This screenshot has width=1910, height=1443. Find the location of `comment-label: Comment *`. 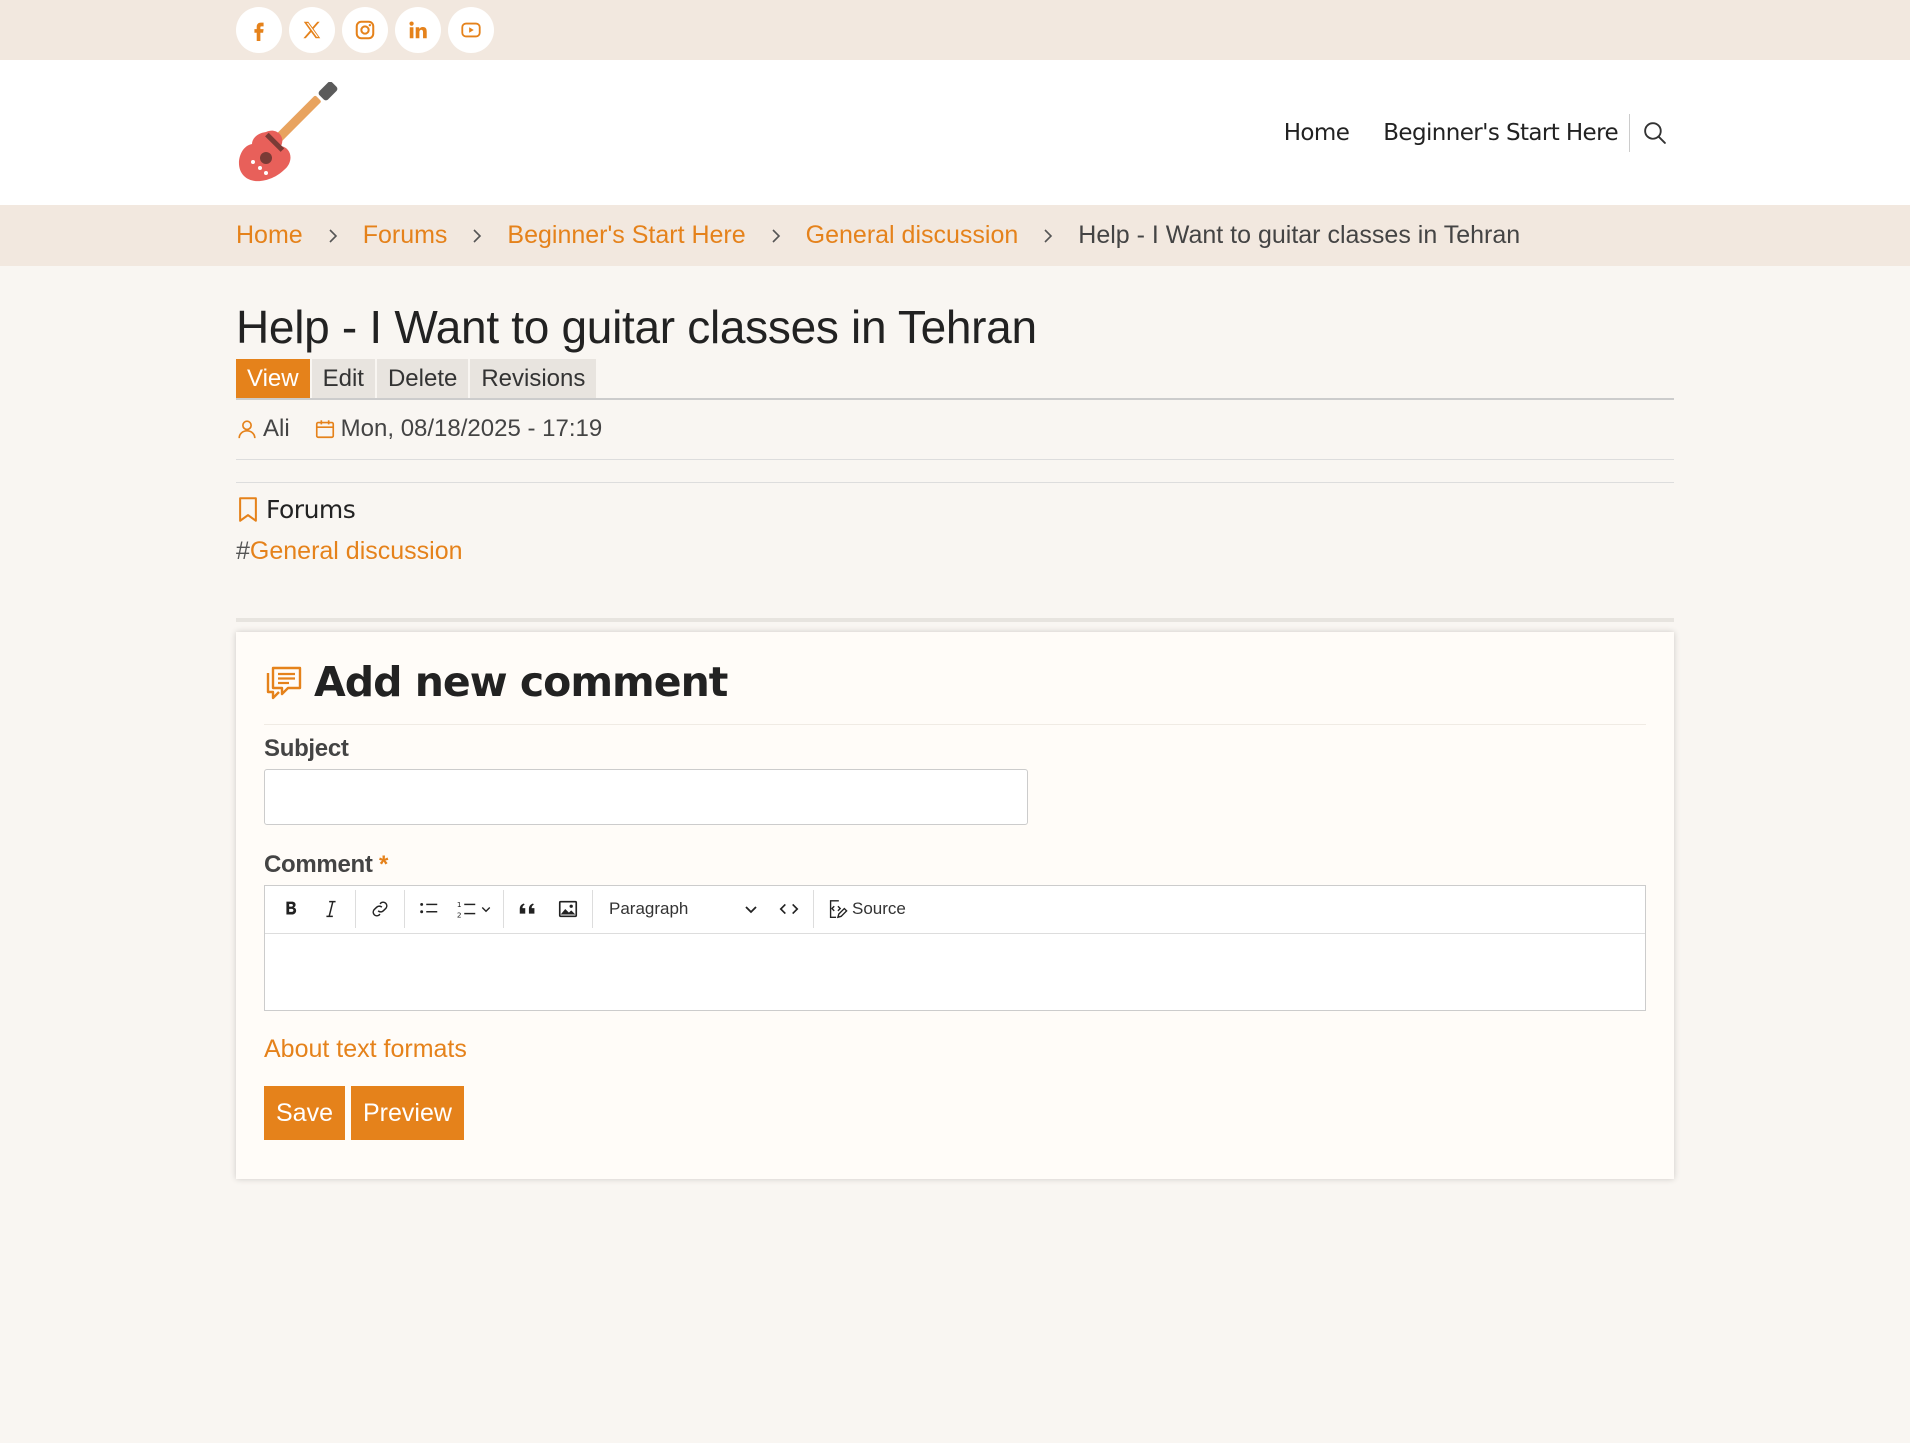

comment-label: Comment * is located at coordinates (955, 865).